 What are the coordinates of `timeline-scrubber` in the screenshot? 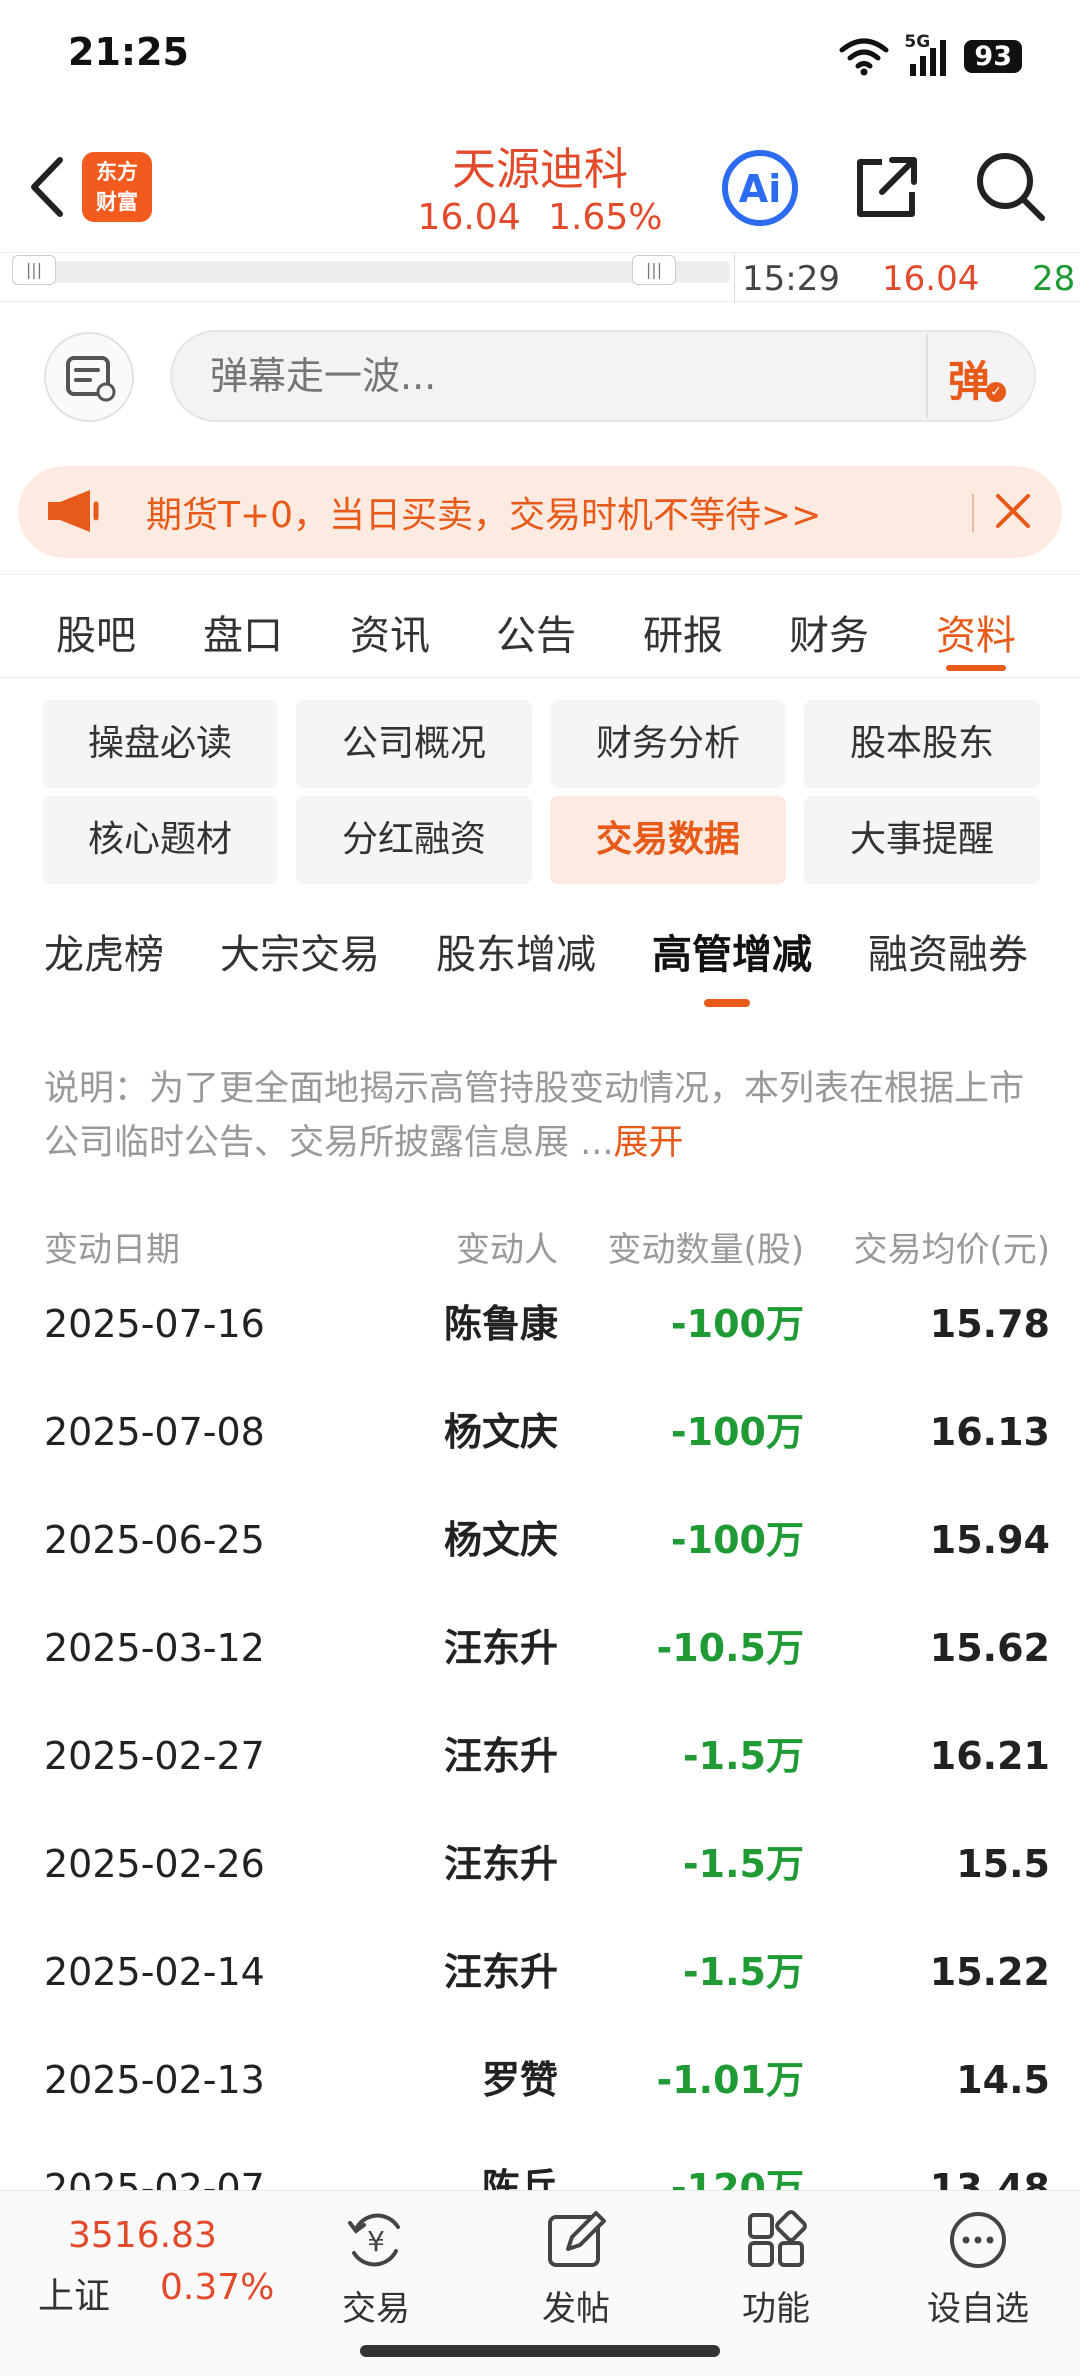 It's located at (371, 272).